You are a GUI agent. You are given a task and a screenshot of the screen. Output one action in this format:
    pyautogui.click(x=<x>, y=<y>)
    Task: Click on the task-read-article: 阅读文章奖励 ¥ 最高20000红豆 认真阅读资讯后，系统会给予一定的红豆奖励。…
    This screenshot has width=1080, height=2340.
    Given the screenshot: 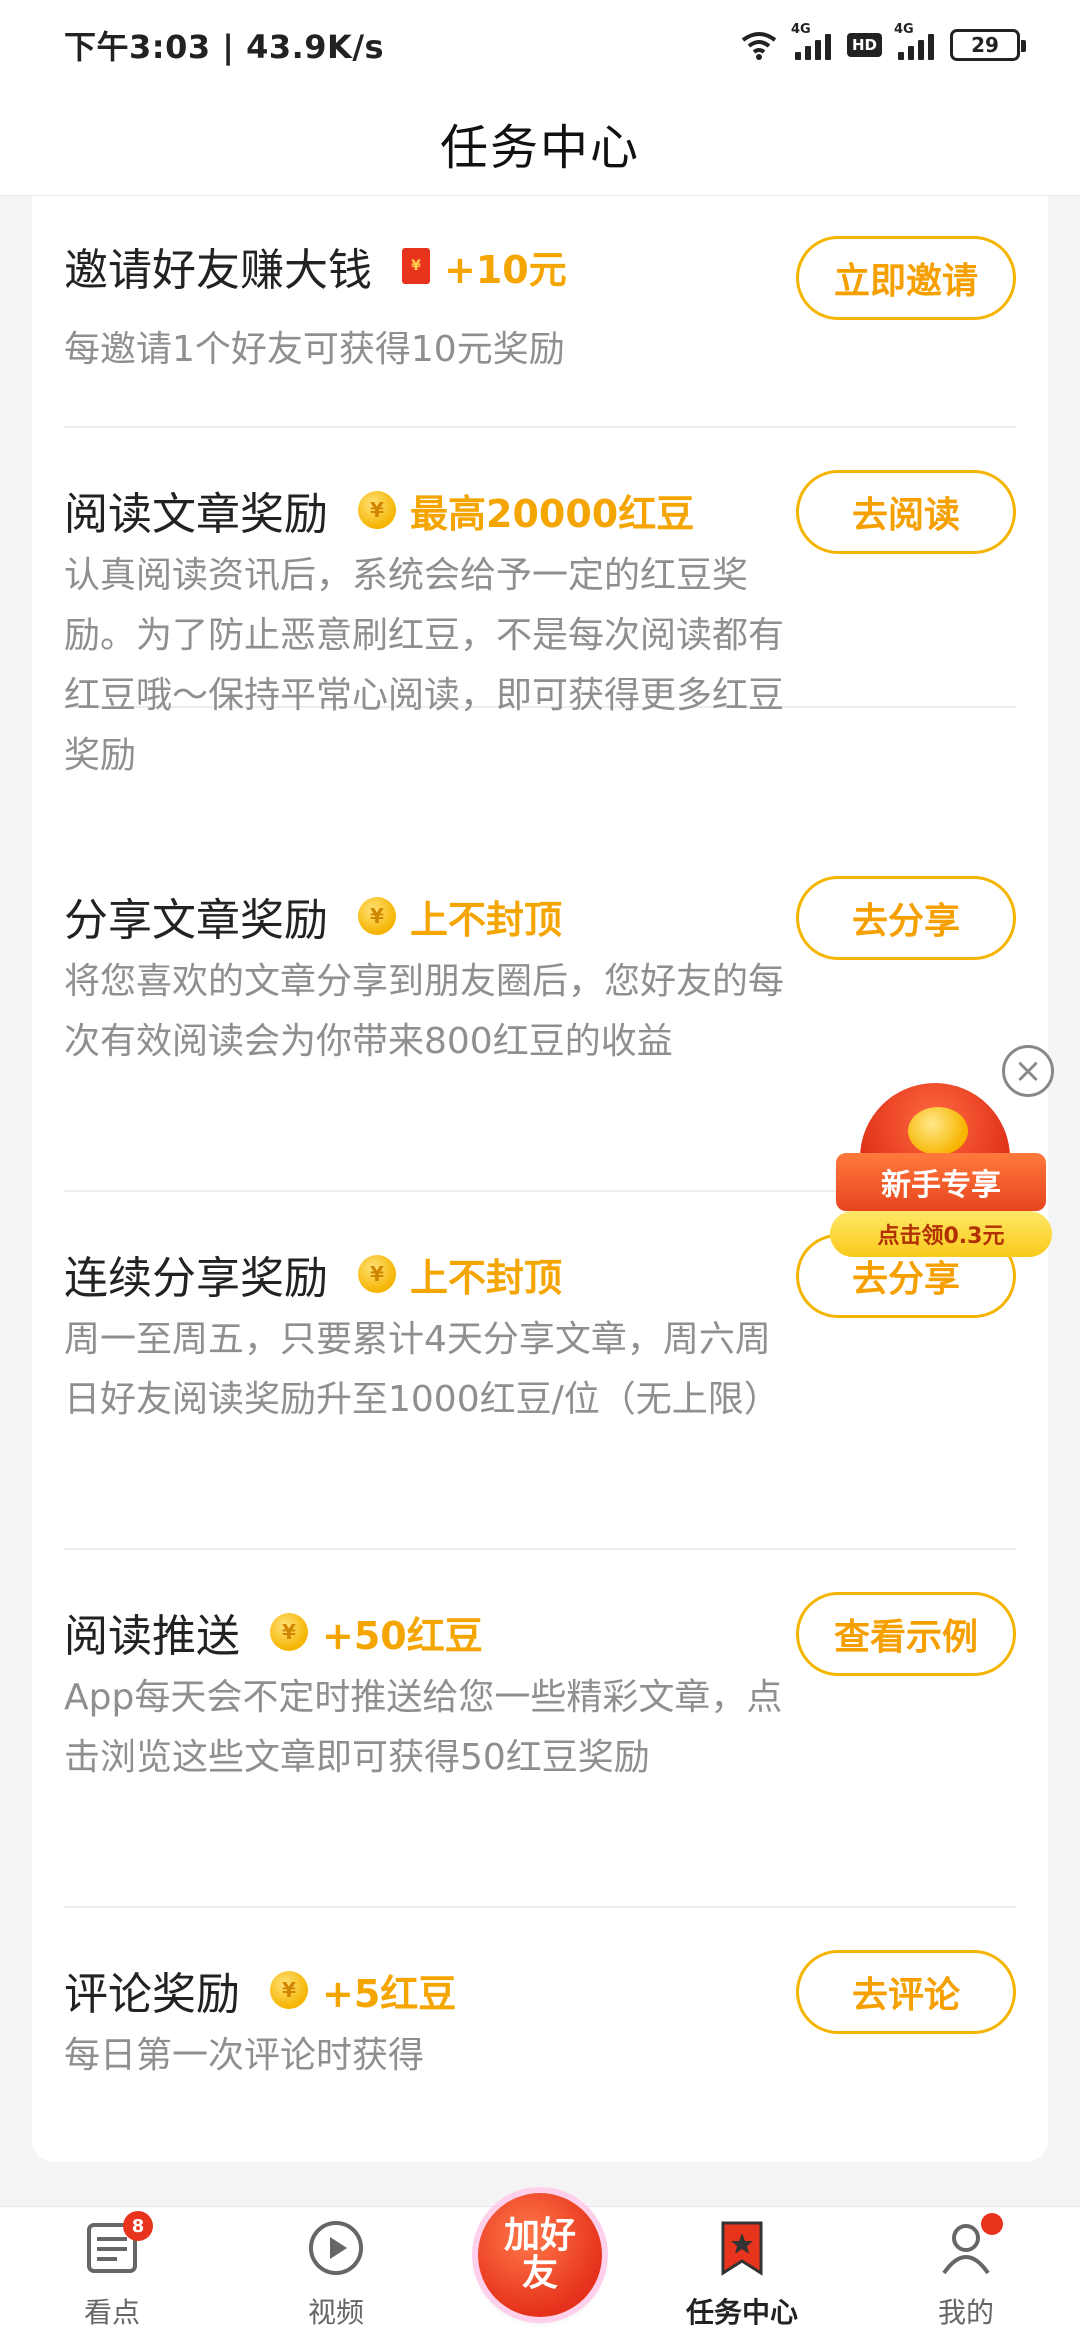 What is the action you would take?
    pyautogui.click(x=540, y=602)
    